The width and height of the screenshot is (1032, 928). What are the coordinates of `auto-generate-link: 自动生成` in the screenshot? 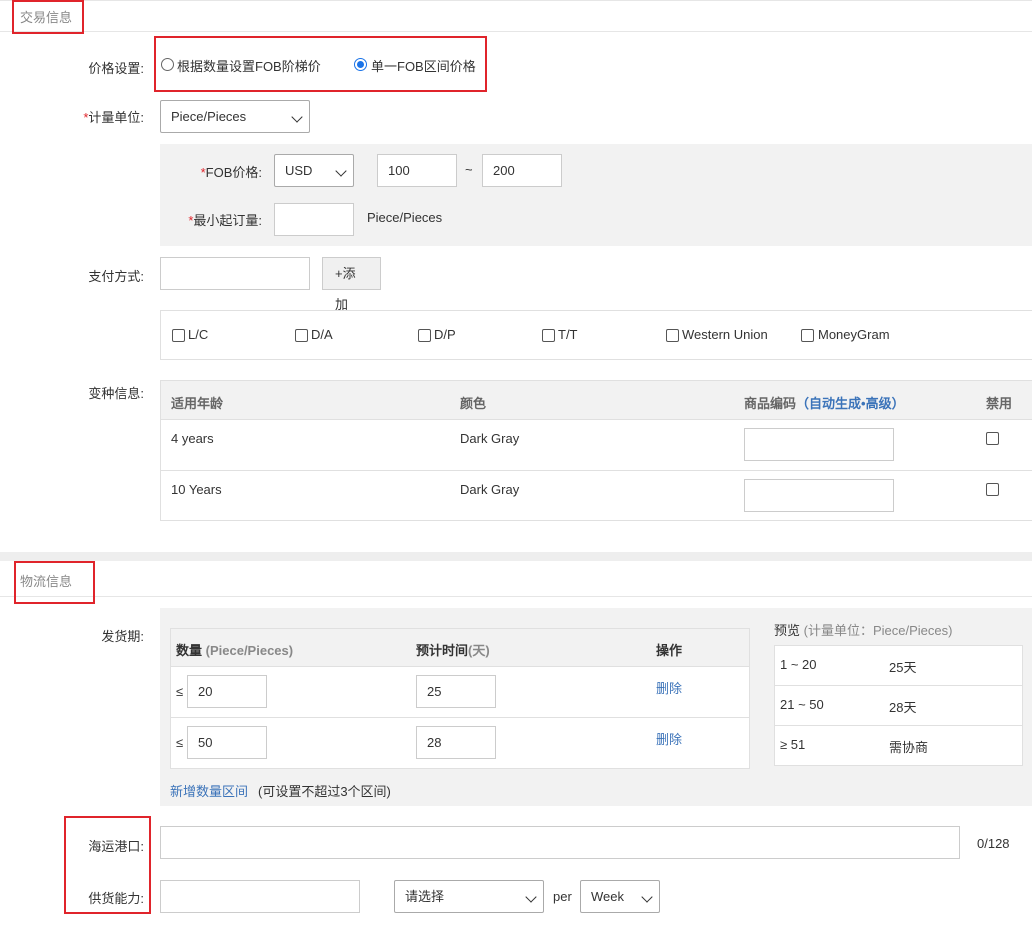 It's located at (835, 403).